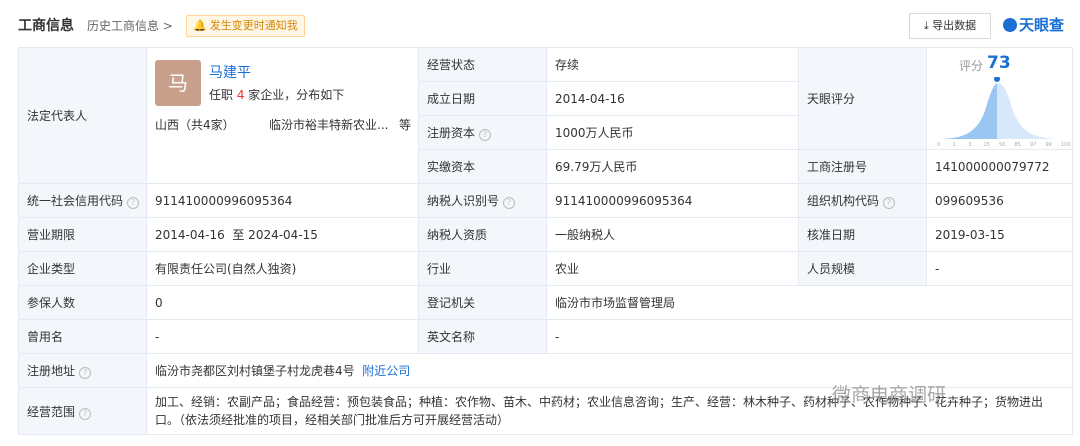 The height and width of the screenshot is (446, 1080). Describe the element at coordinates (999, 166) in the screenshot. I see `reg-no-value: 141000000079772` at that location.